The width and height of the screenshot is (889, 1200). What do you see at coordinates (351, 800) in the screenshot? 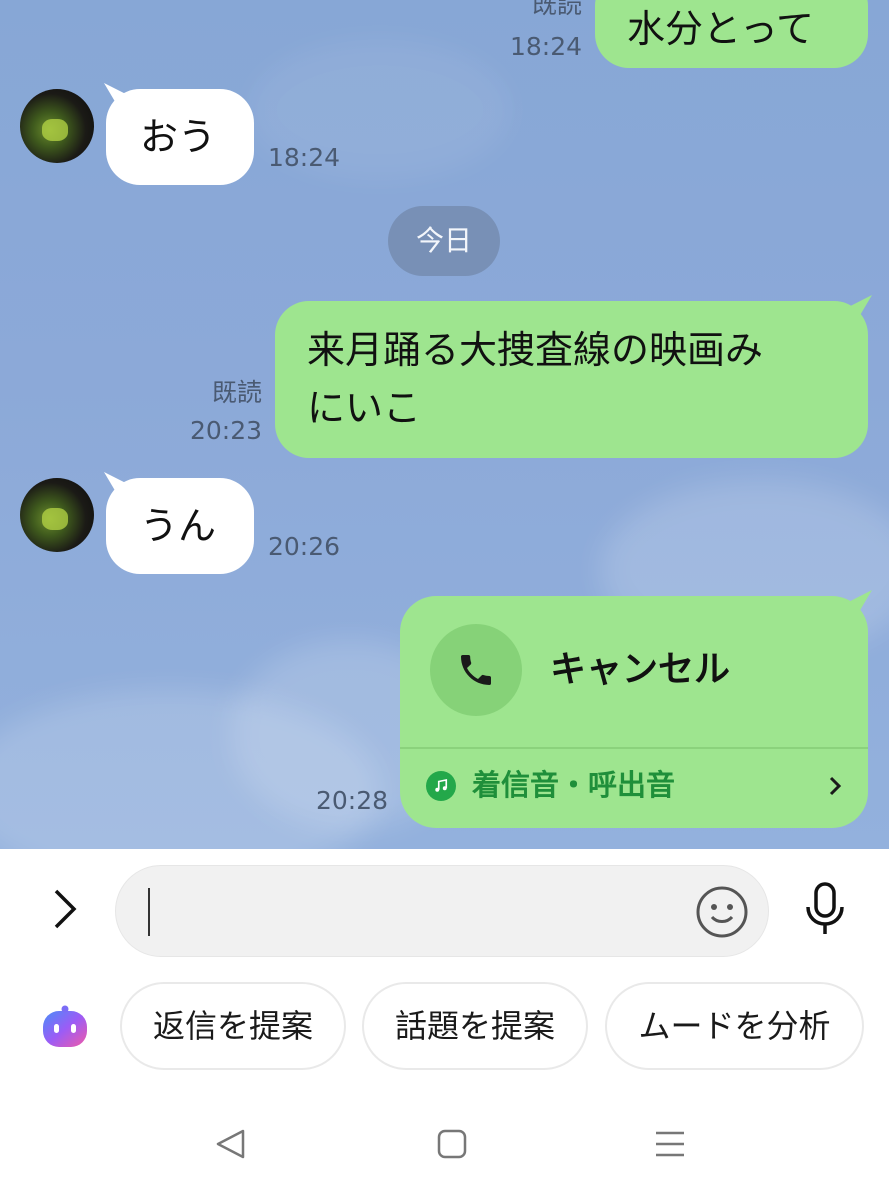
I see `message-time: 20:28` at bounding box center [351, 800].